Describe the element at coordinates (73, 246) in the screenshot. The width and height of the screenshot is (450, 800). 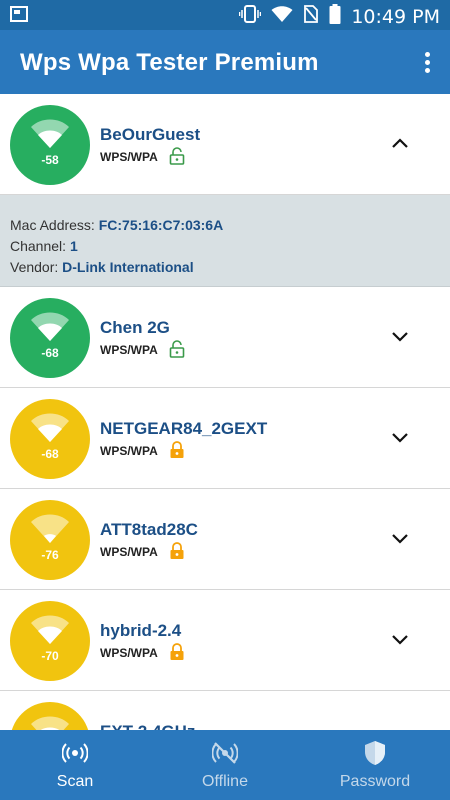
I see `channel: 1` at that location.